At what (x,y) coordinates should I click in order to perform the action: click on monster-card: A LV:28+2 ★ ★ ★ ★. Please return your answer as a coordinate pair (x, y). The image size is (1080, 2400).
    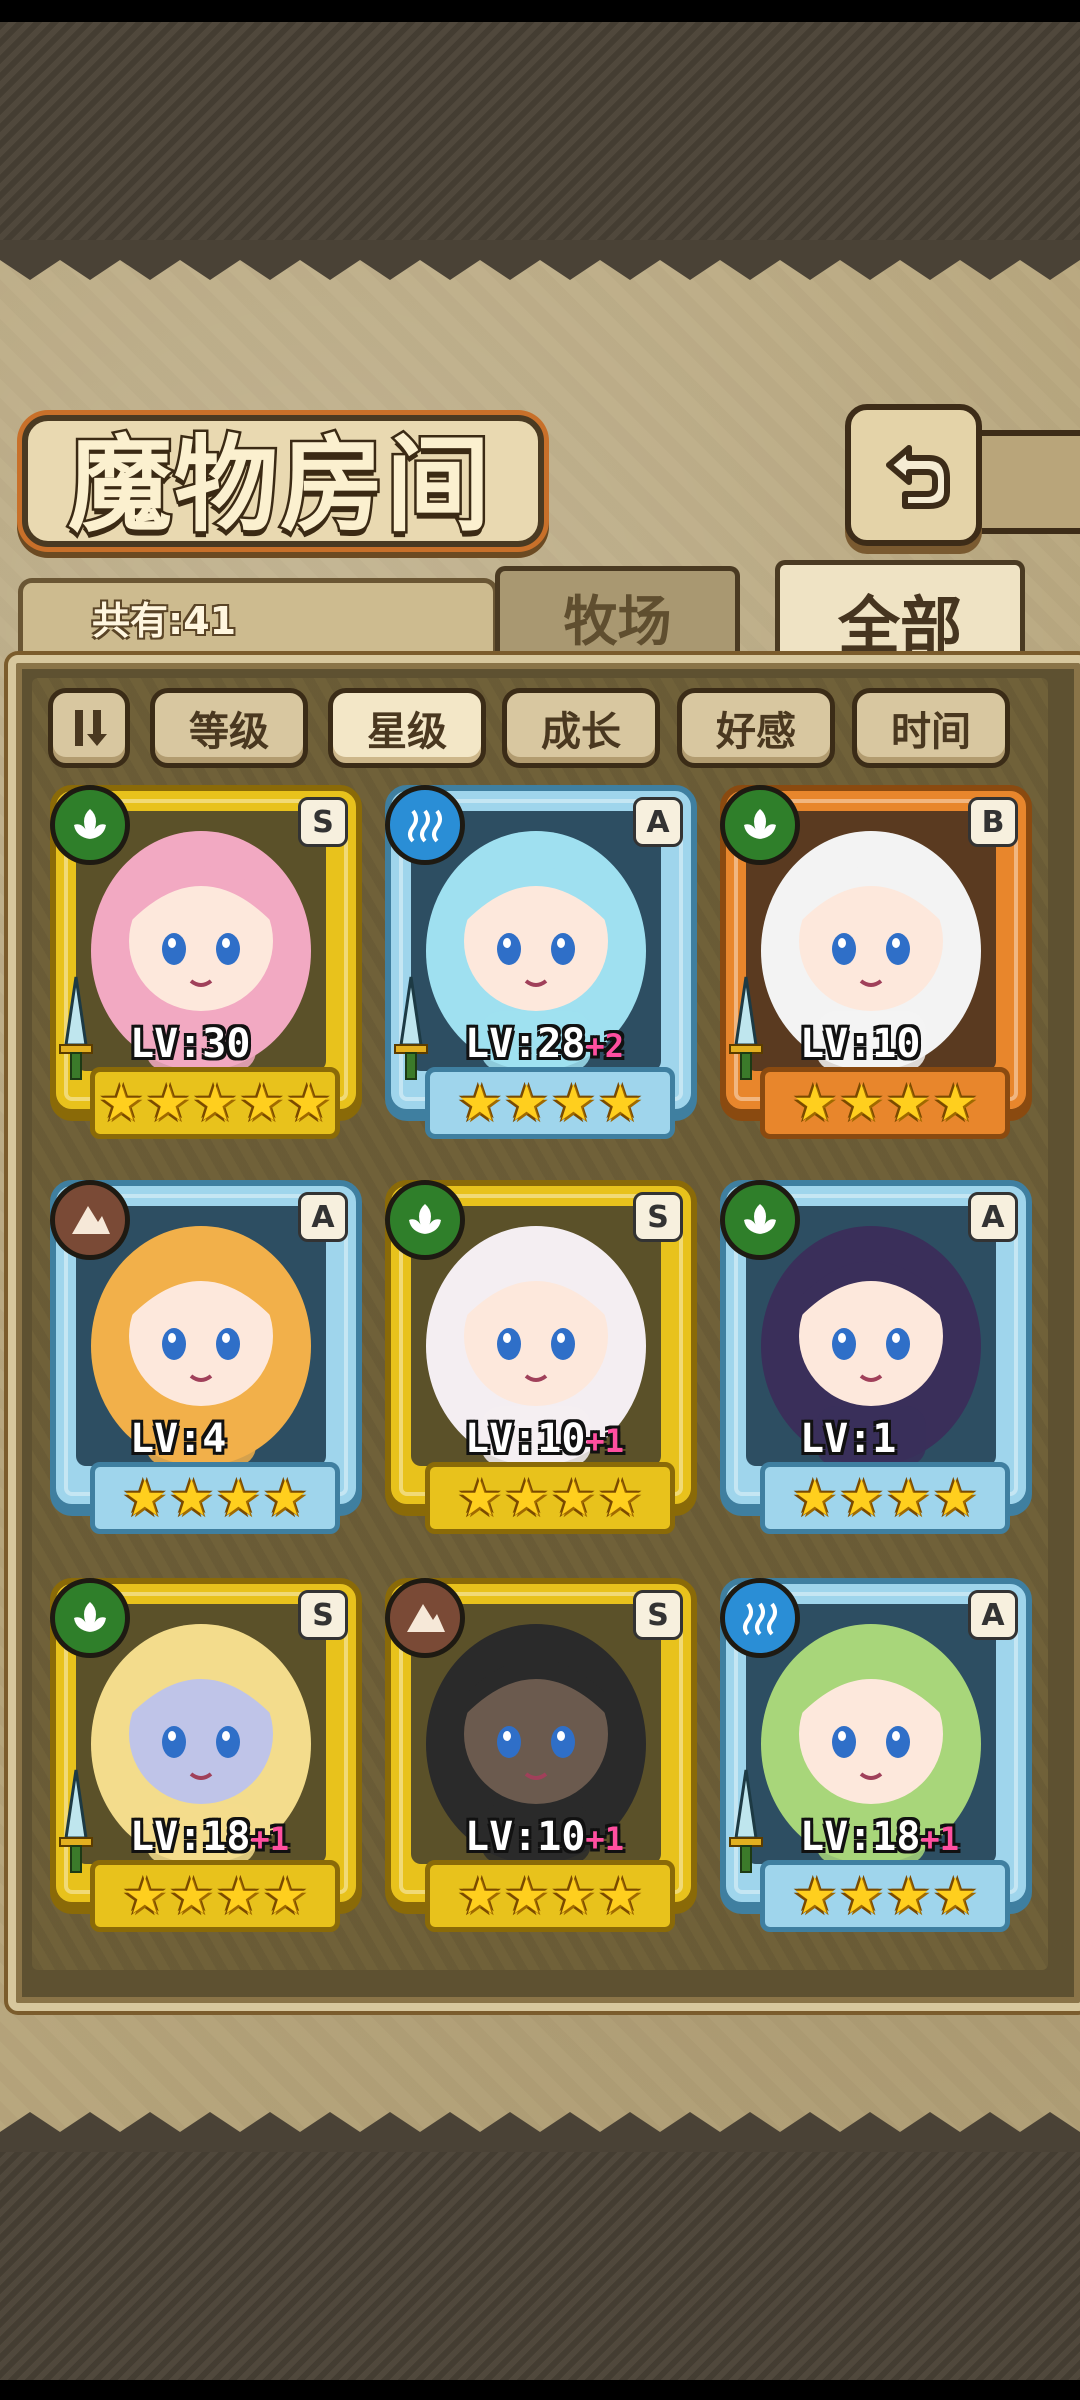
    Looking at the image, I should click on (541, 962).